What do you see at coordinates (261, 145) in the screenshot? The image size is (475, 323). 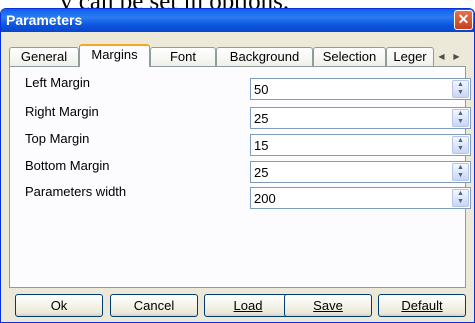 I see `top-margin-value: 15` at bounding box center [261, 145].